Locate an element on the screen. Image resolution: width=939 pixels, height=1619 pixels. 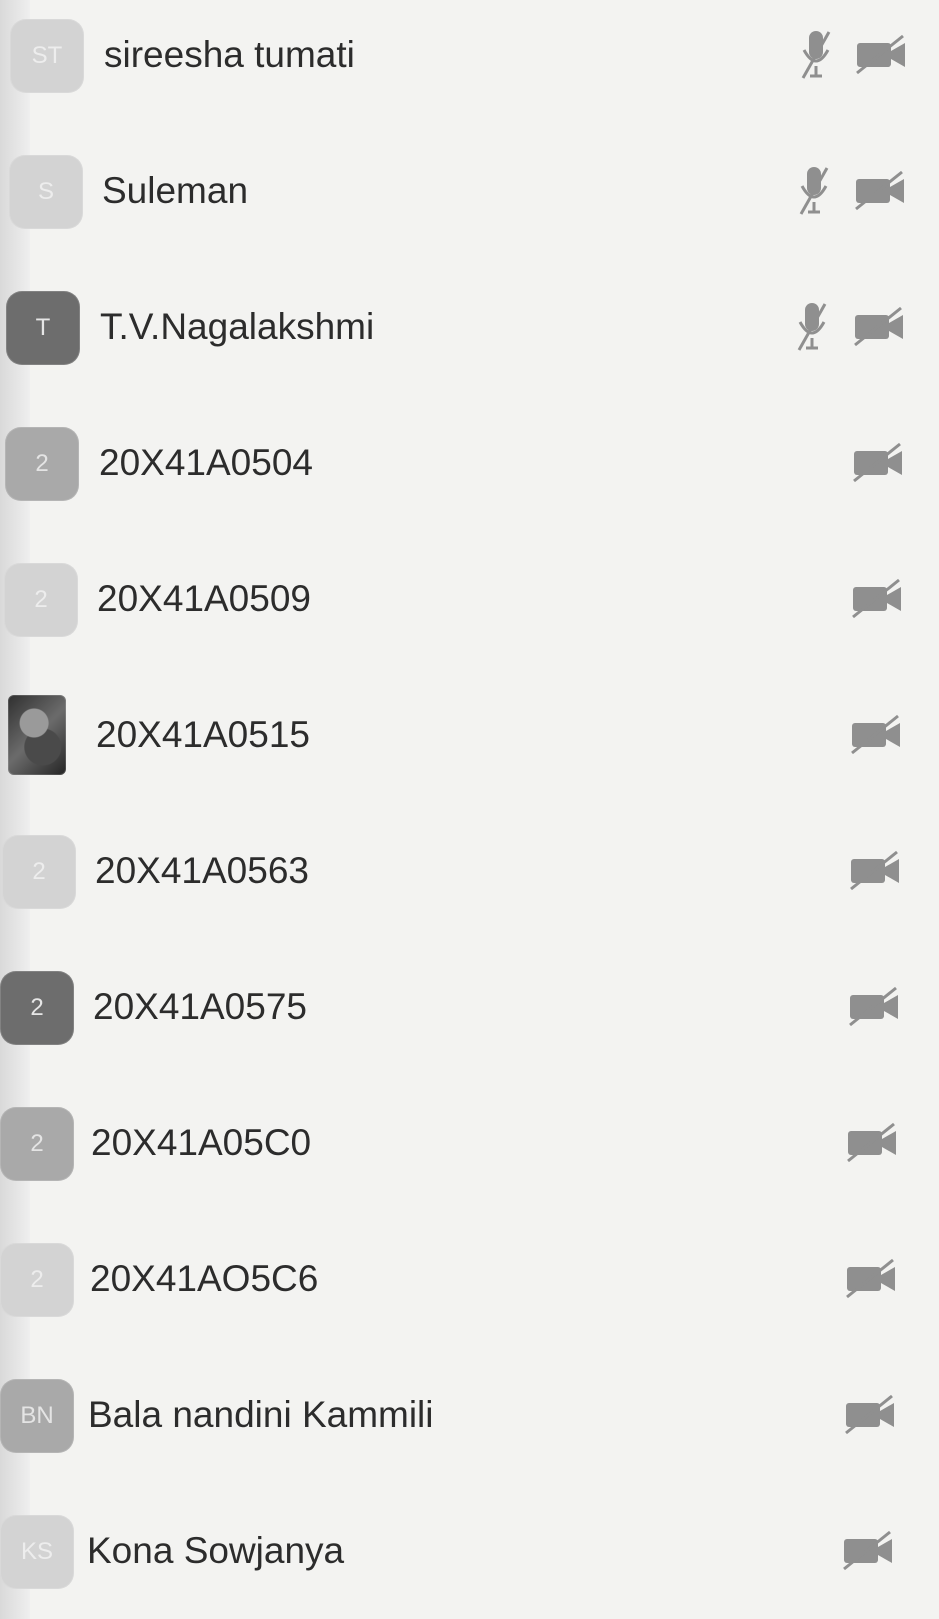
avatar-initials: T is located at coordinates (43, 327).